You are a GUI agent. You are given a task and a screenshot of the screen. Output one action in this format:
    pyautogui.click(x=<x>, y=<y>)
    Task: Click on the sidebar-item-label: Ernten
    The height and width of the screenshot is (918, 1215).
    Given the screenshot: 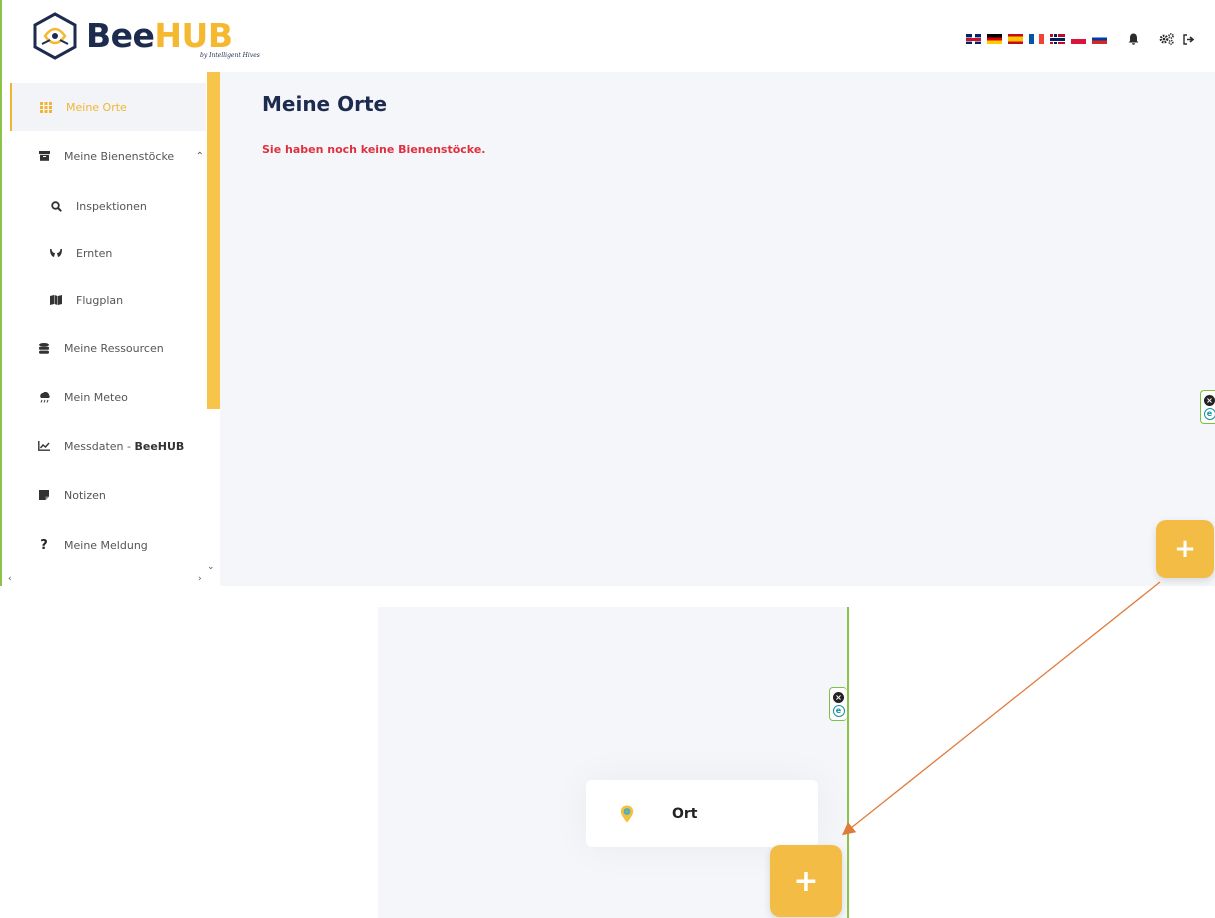 What is the action you would take?
    pyautogui.click(x=94, y=253)
    